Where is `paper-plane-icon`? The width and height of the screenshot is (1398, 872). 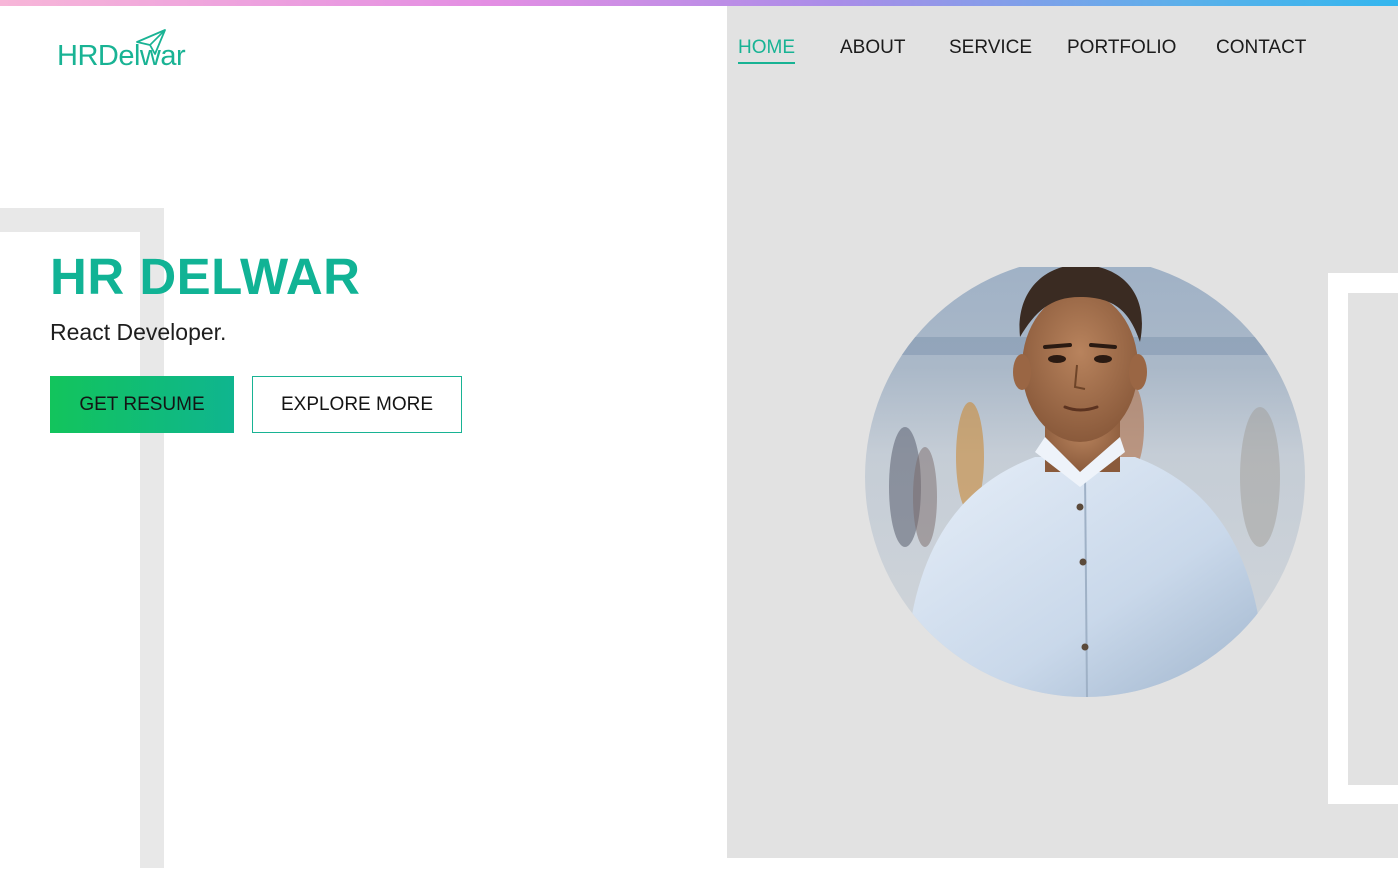 paper-plane-icon is located at coordinates (151, 42).